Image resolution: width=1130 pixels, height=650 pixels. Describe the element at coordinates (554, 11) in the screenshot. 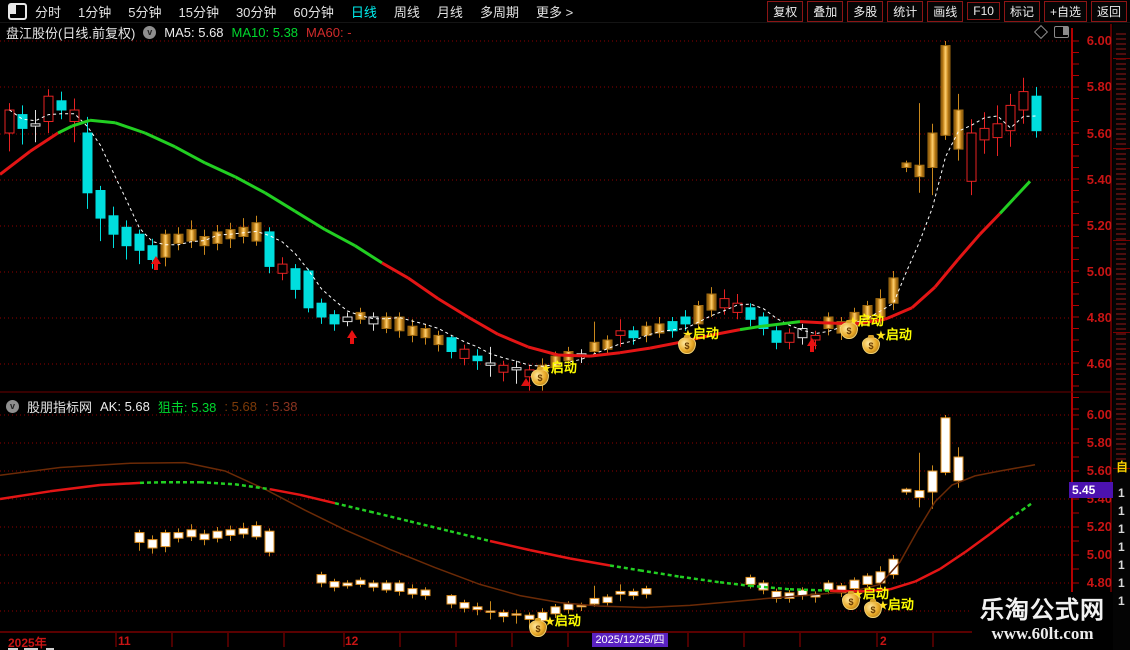

I see `menu-item-更多 >: 更多 >` at that location.